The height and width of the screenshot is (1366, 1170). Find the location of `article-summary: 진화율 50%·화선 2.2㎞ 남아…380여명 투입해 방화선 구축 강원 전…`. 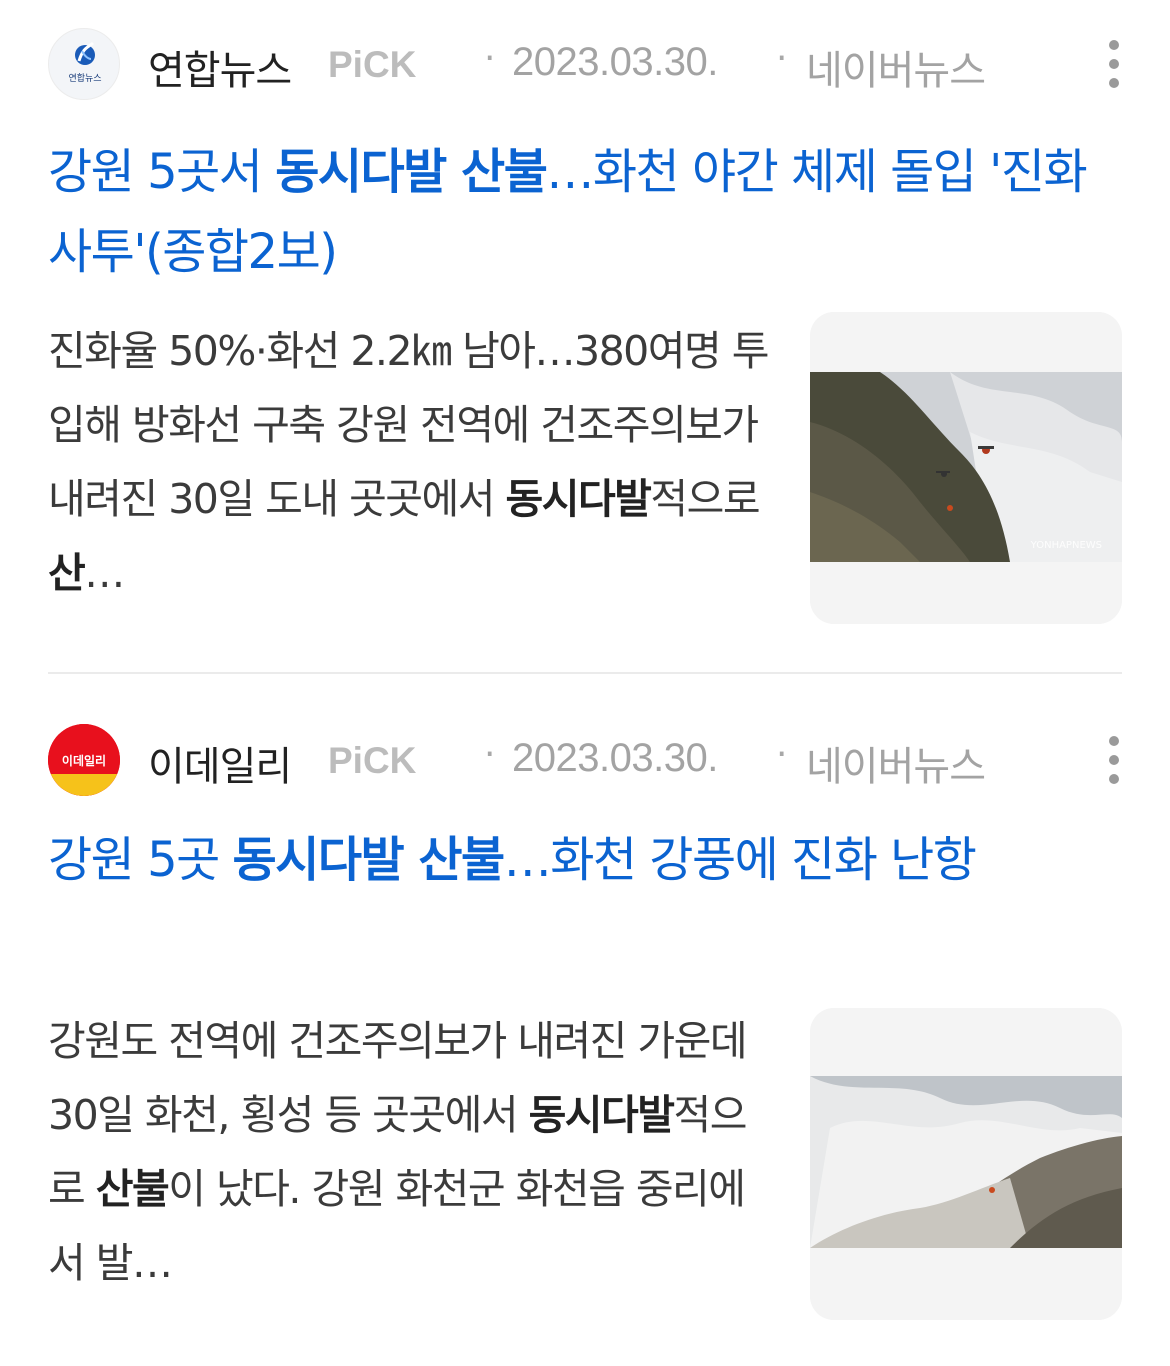

article-summary: 진화율 50%·화선 2.2㎞ 남아…380여명 투입해 방화선 구축 강원 전… is located at coordinates (408, 462).